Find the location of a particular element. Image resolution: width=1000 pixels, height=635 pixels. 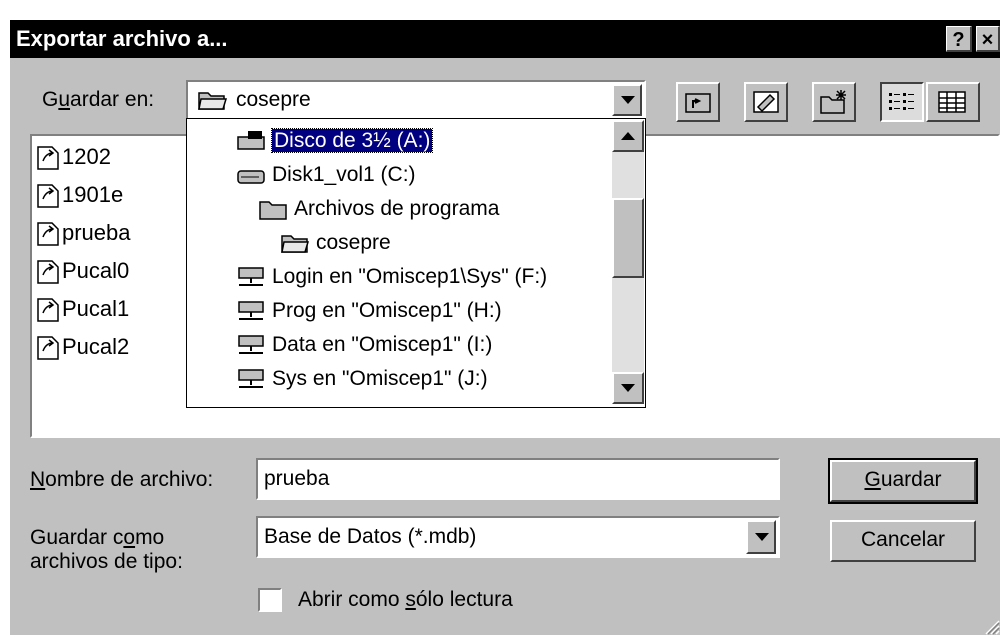

file-list-item: Pucal1 is located at coordinates (82, 313).